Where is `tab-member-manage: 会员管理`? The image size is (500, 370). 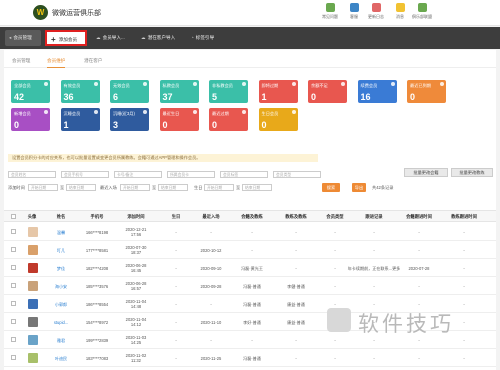 tab-member-manage: 会员管理 is located at coordinates (21, 61).